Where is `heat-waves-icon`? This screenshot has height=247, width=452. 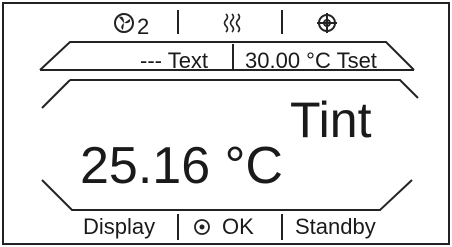 heat-waves-icon is located at coordinates (232, 23).